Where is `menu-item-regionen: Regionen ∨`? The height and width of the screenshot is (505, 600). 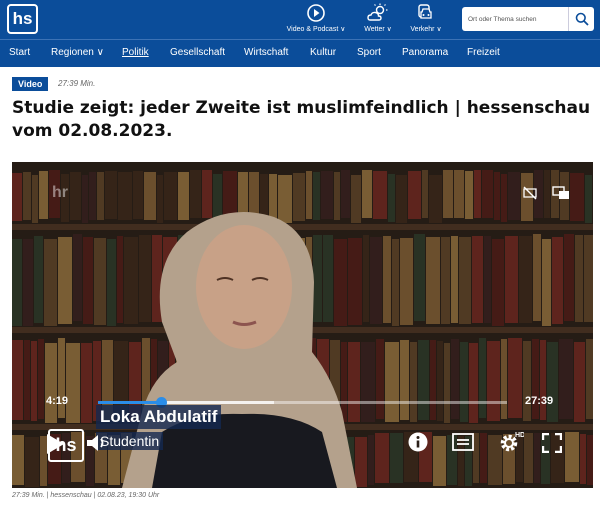
menu-item-regionen: Regionen ∨ is located at coordinates (77, 52).